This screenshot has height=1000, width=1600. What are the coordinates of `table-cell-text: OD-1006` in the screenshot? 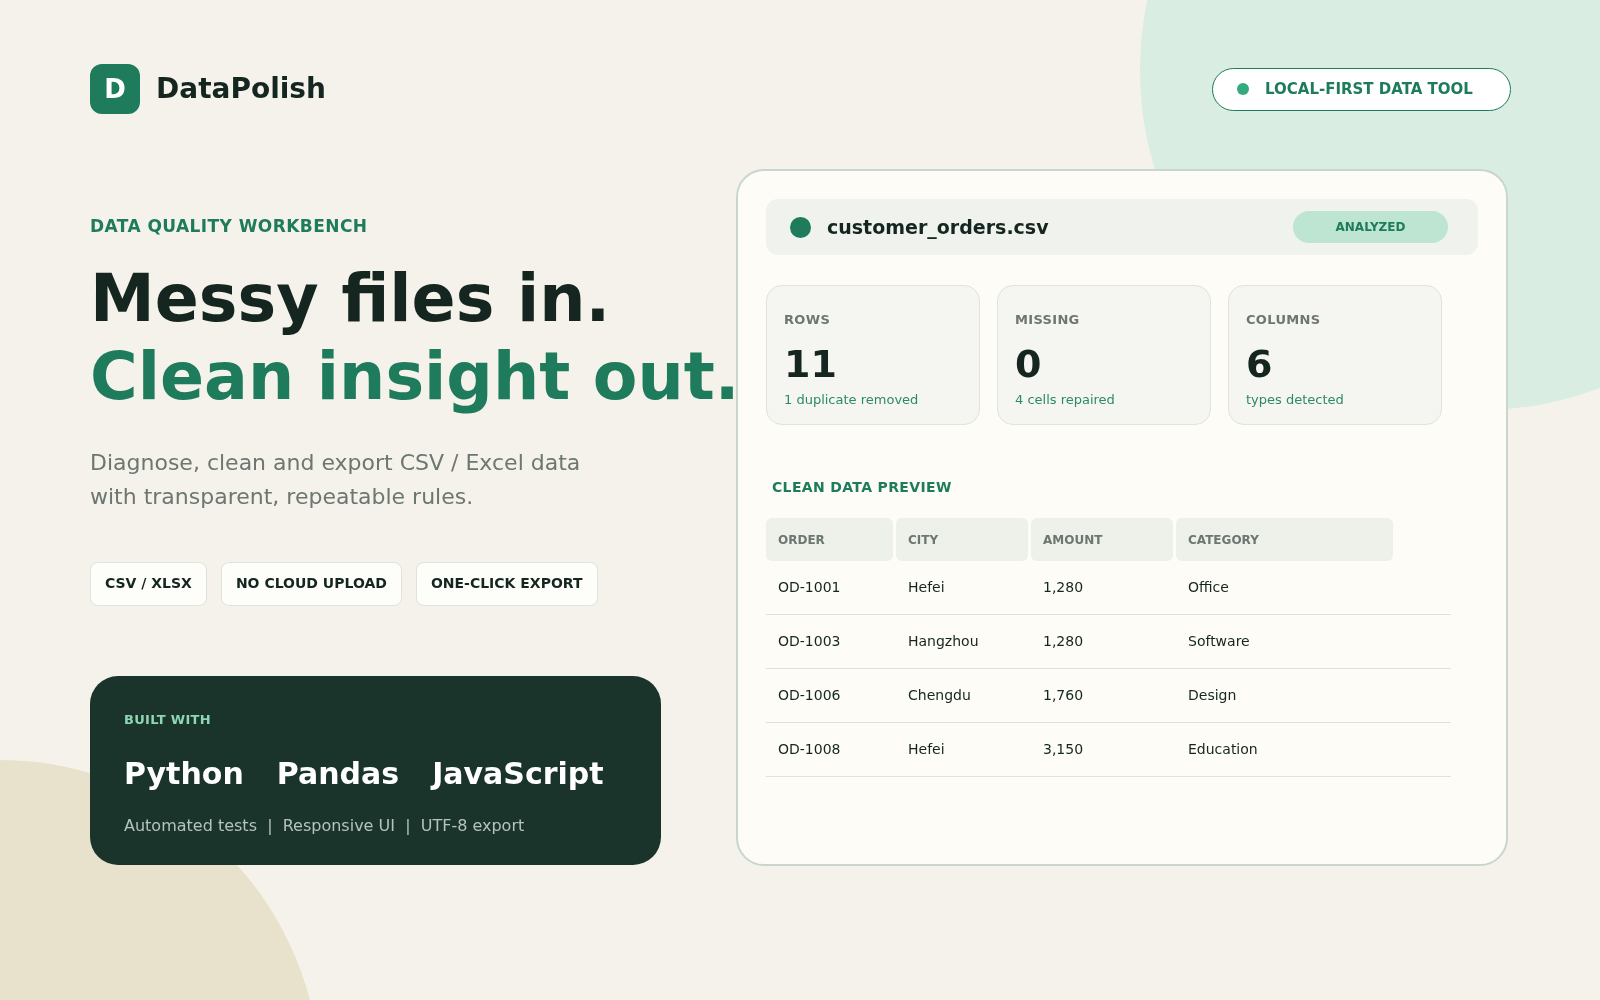 It's located at (809, 695).